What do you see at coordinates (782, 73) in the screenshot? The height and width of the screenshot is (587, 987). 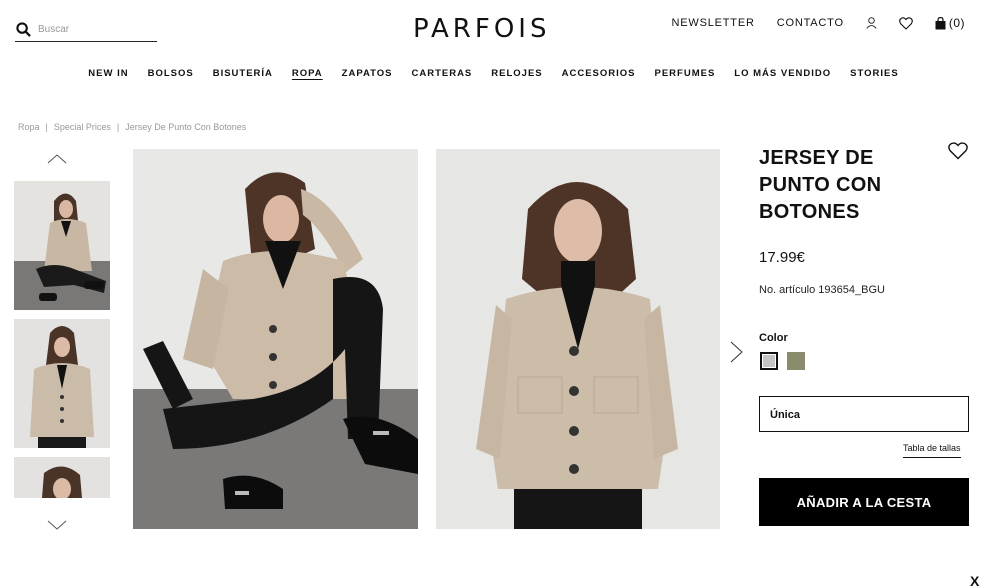 I see `nav-item-lo-mas-vendido: LO MÁS VENDIDO` at bounding box center [782, 73].